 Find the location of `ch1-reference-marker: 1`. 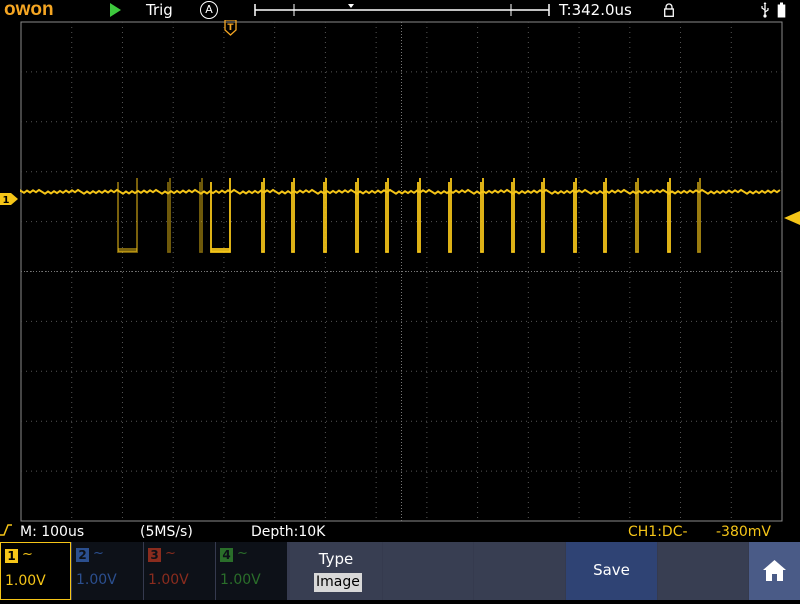

ch1-reference-marker: 1 is located at coordinates (9, 199).